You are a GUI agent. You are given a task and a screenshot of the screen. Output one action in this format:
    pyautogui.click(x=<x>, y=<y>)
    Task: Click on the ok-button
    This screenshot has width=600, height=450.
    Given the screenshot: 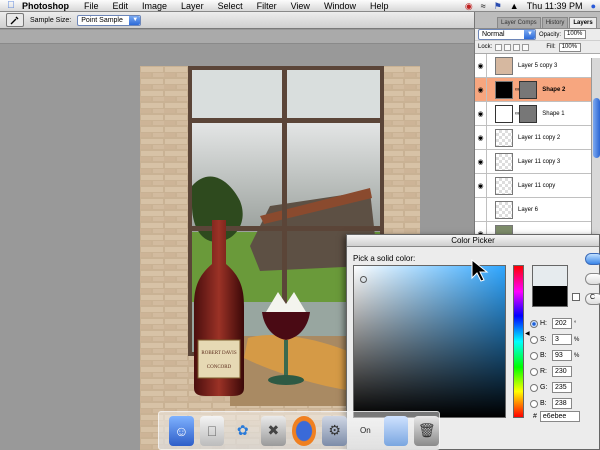 What is the action you would take?
    pyautogui.click(x=592, y=259)
    